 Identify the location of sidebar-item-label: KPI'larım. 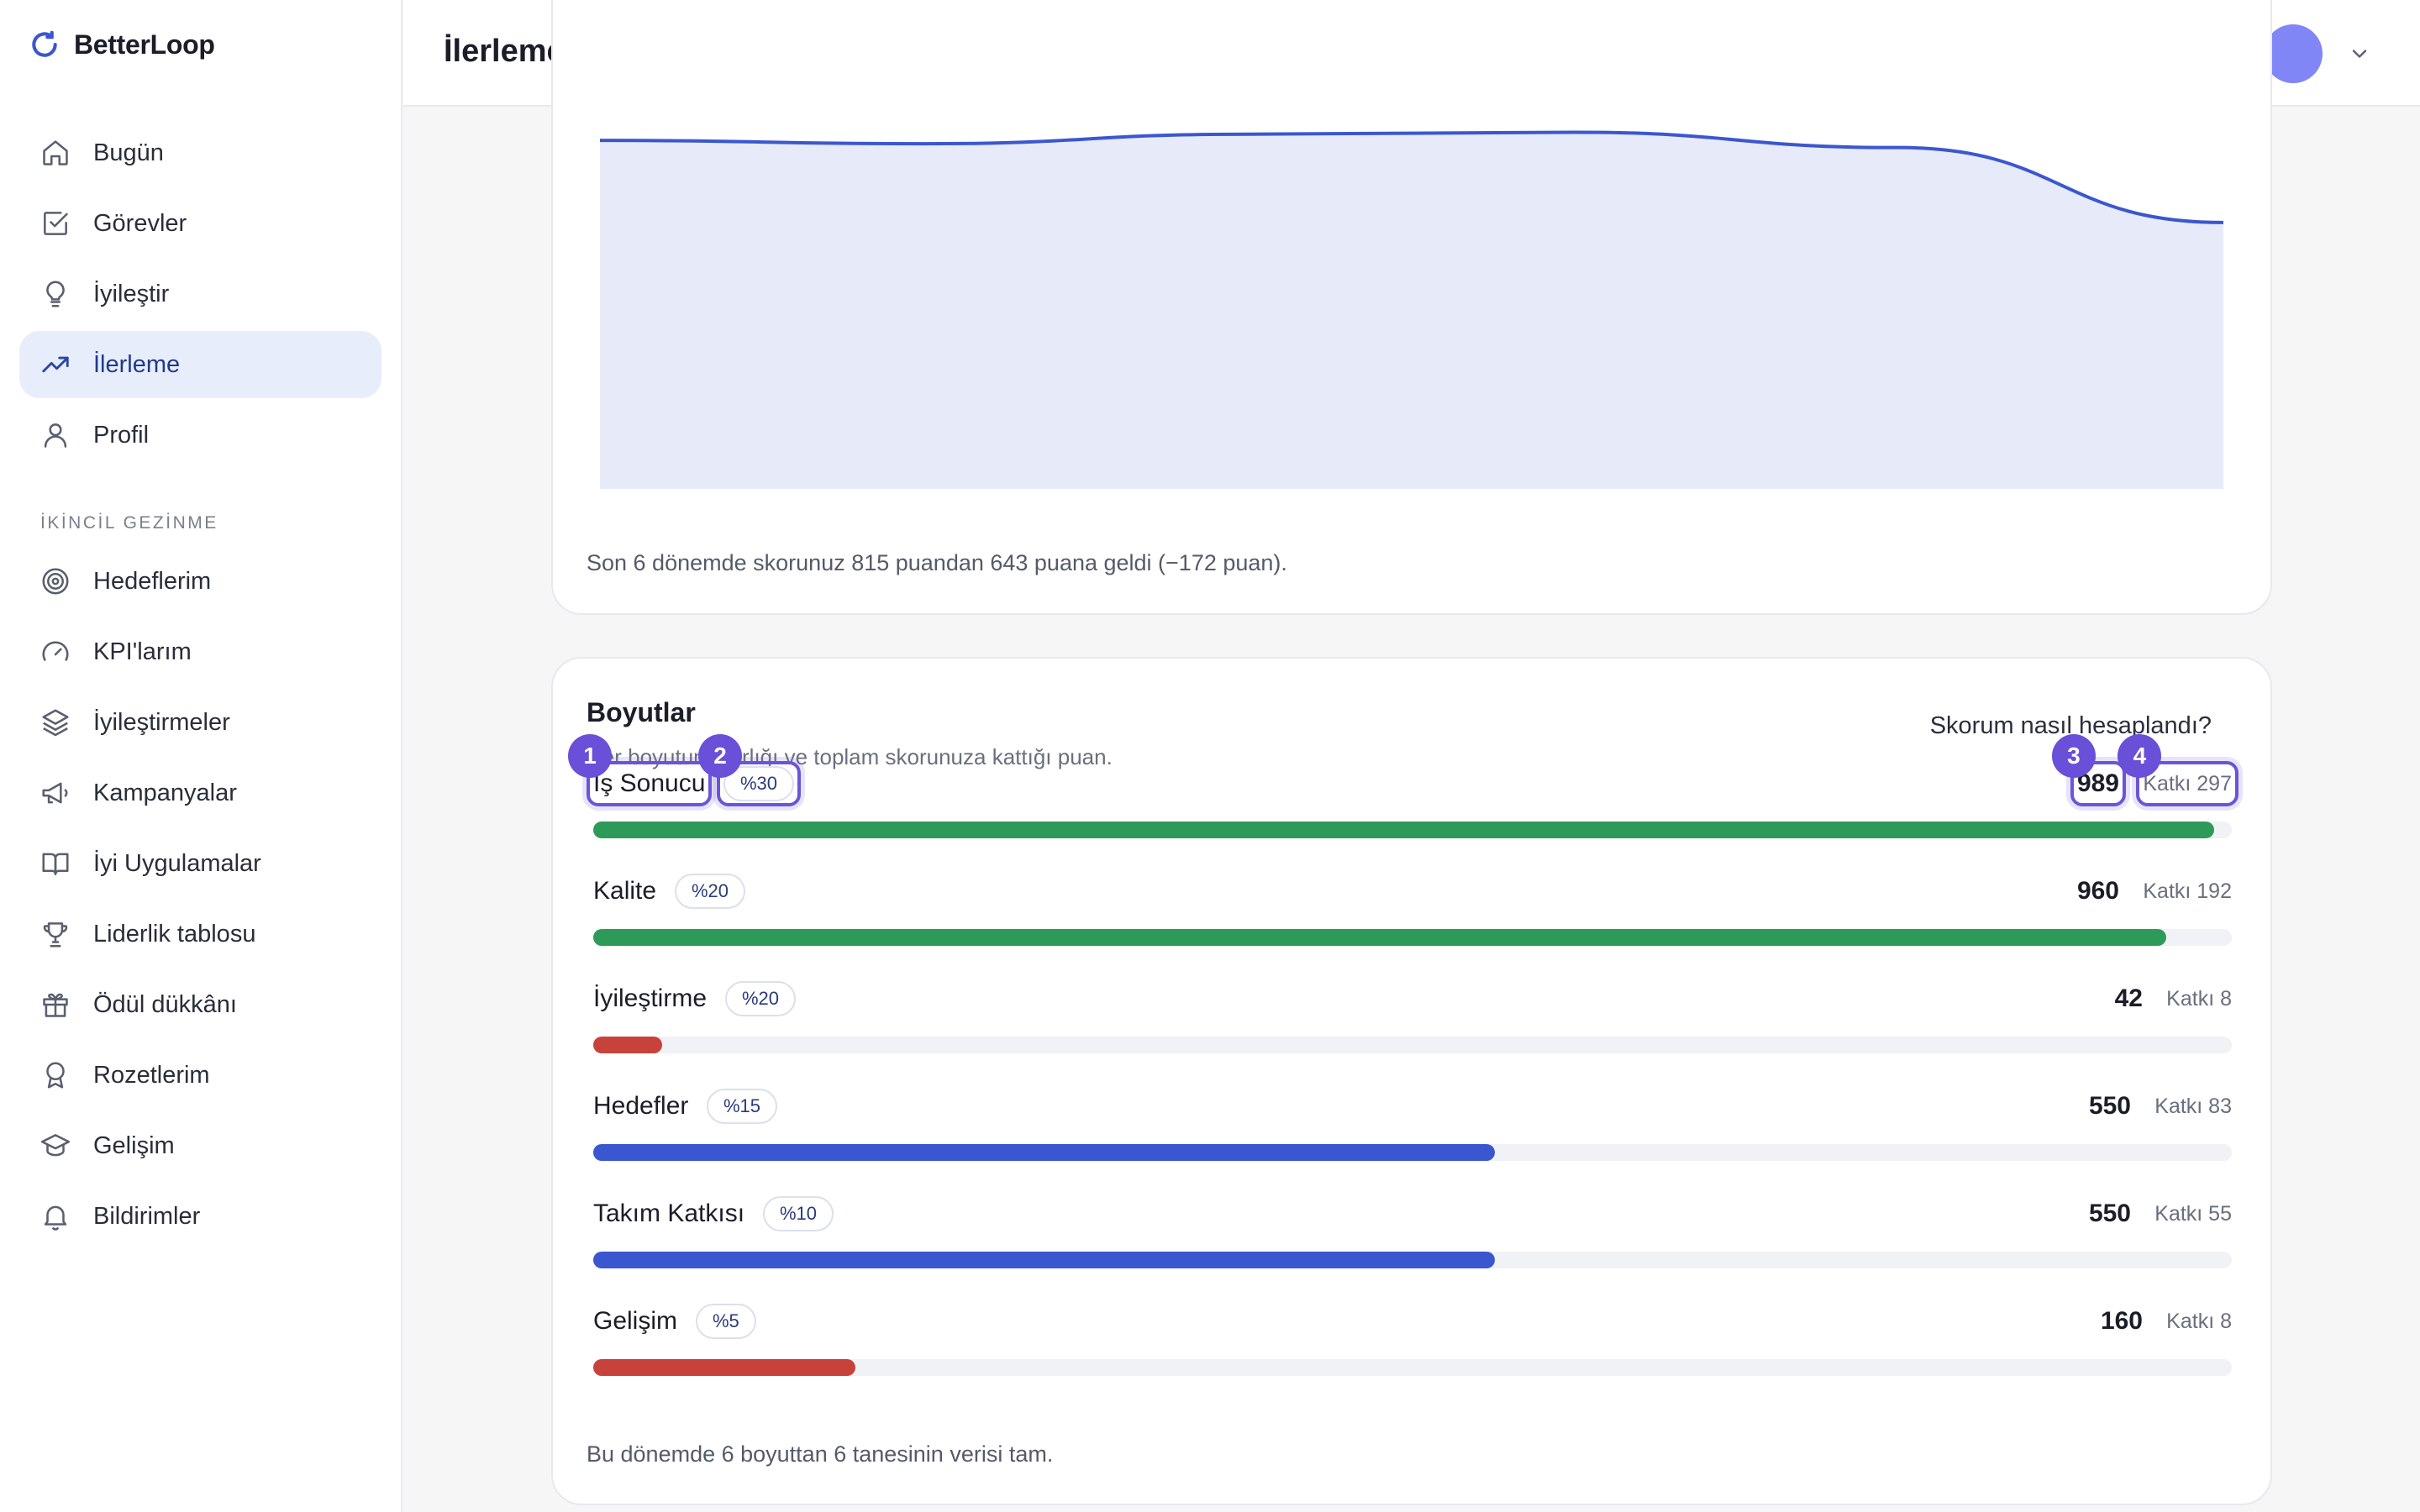
(142, 651).